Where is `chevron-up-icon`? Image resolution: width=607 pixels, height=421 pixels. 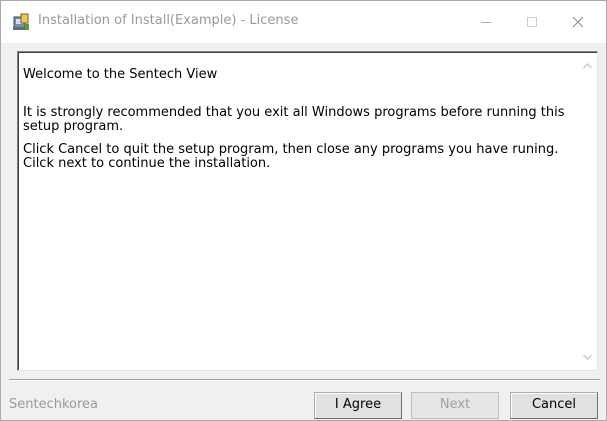
chevron-up-icon is located at coordinates (587, 65).